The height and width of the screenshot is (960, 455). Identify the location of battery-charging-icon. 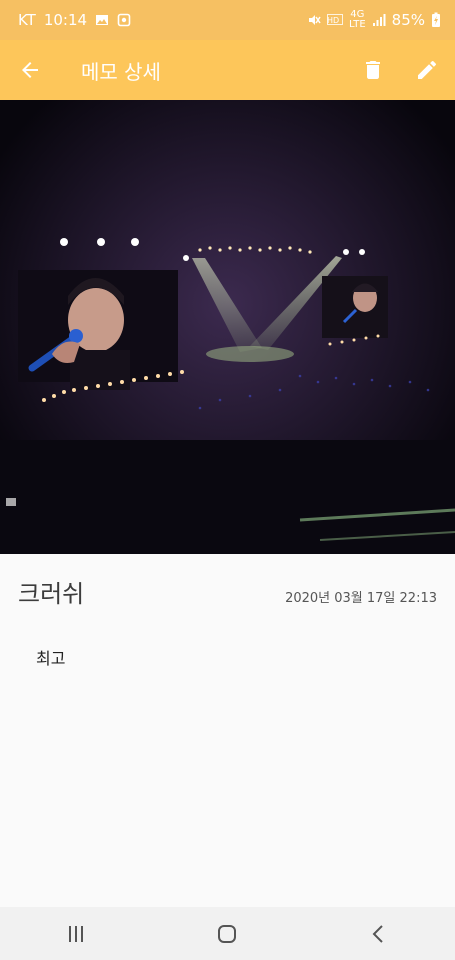
(436, 19).